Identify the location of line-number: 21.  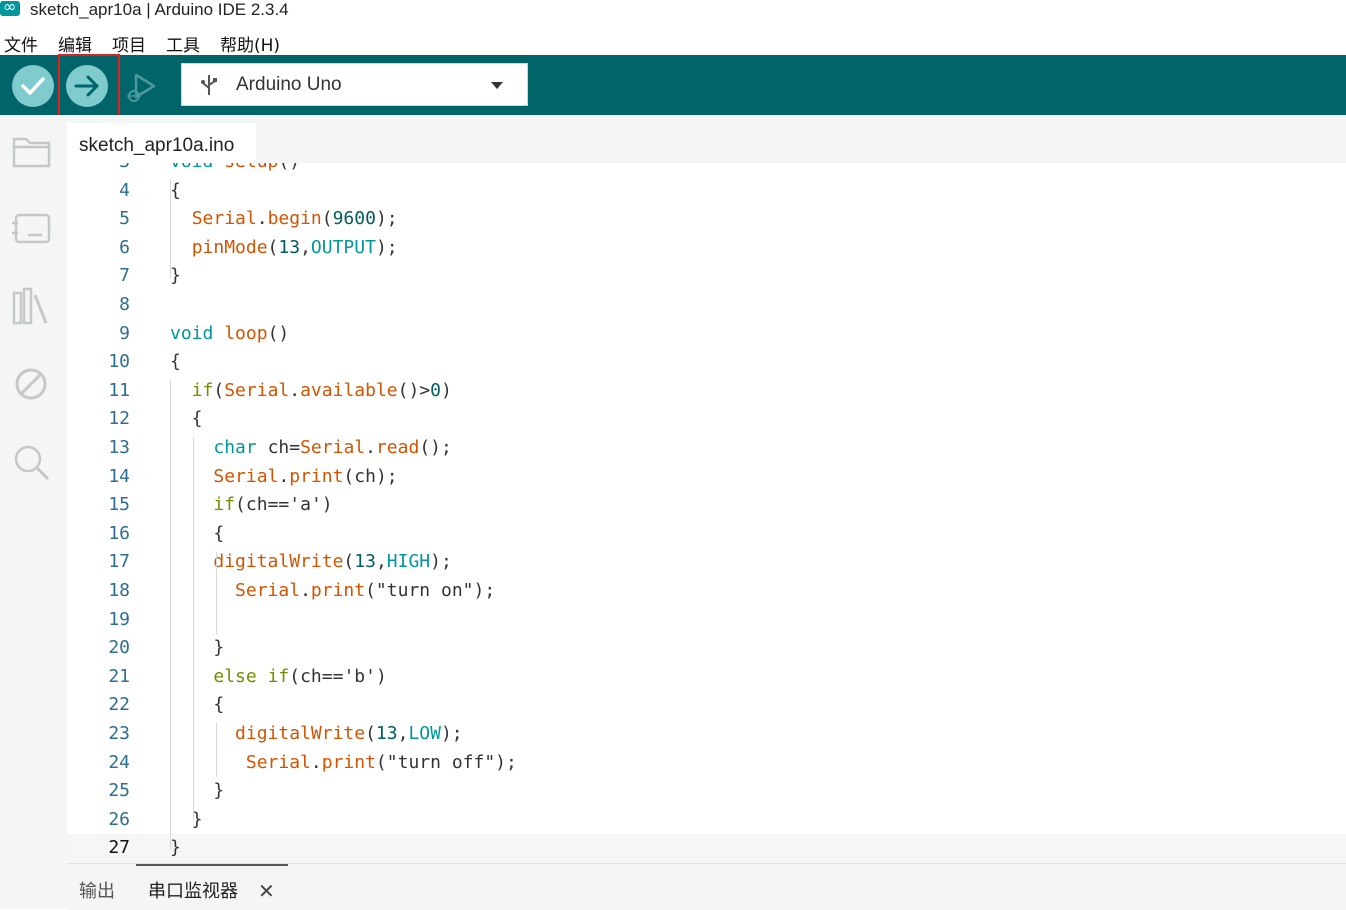
(119, 676).